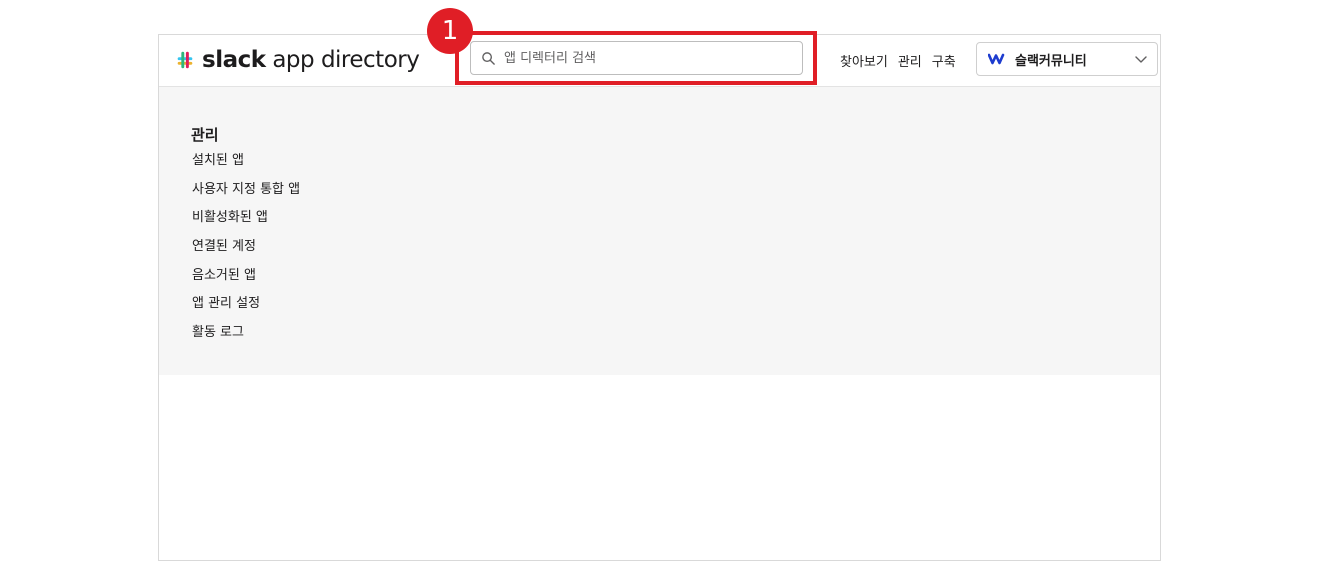 The image size is (1320, 563). I want to click on menu-item-custom-integrations: 사용자 지정 통합 앱, so click(246, 196).